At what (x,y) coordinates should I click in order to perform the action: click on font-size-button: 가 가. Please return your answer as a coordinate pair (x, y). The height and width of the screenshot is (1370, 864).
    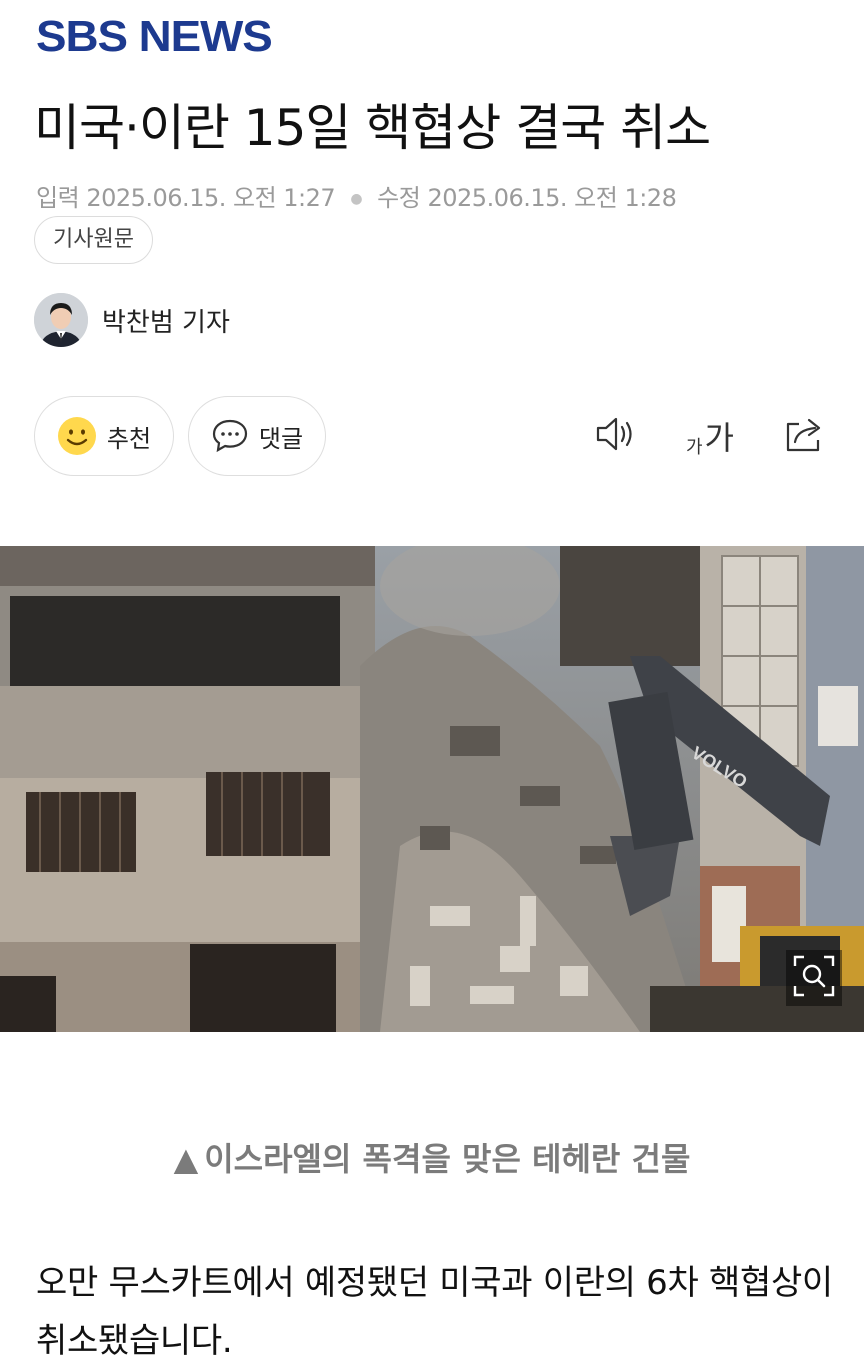
    Looking at the image, I should click on (710, 436).